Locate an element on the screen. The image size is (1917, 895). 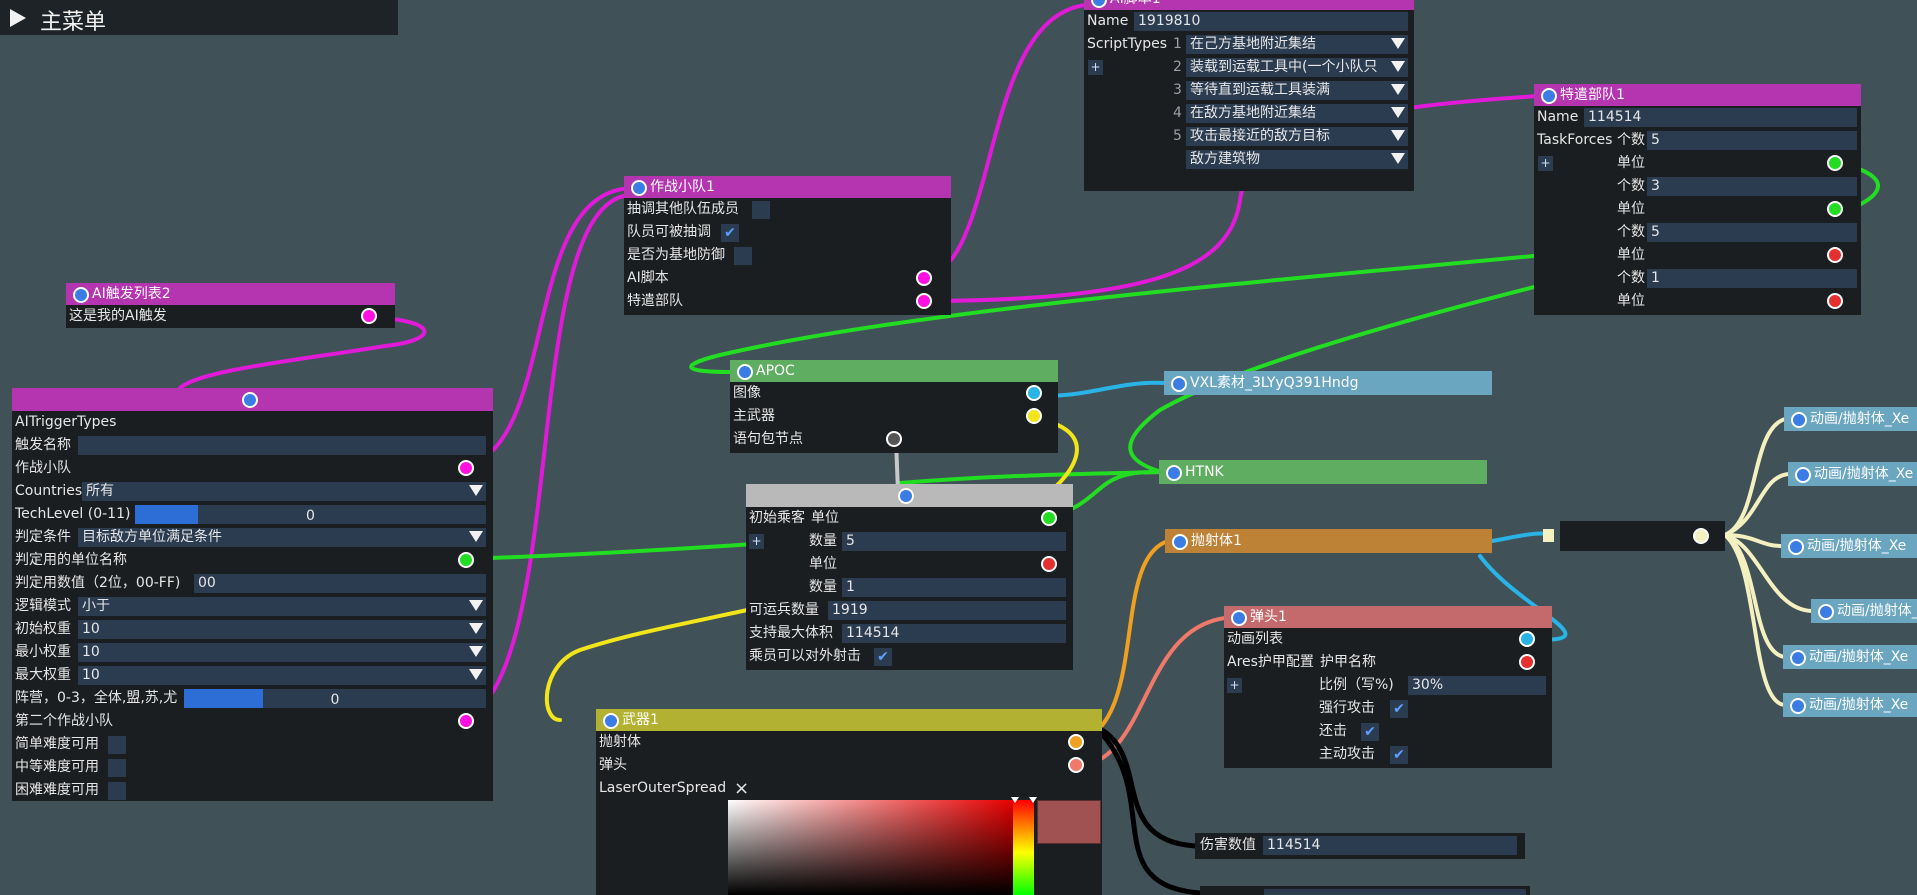
hex-field: 00 is located at coordinates (340, 583).